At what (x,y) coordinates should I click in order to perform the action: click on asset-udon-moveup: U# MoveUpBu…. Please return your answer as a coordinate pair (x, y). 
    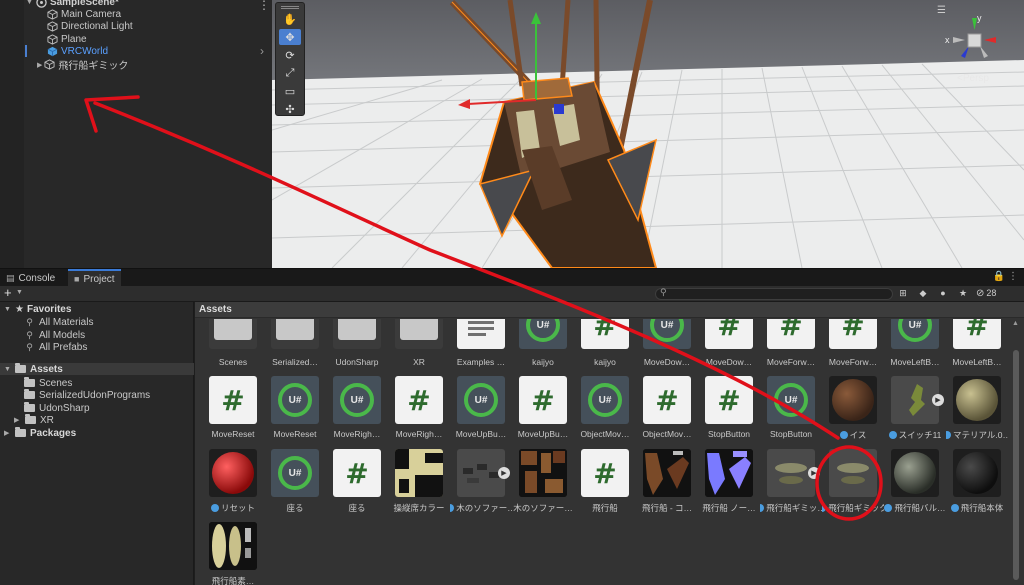
    Looking at the image, I should click on (481, 411).